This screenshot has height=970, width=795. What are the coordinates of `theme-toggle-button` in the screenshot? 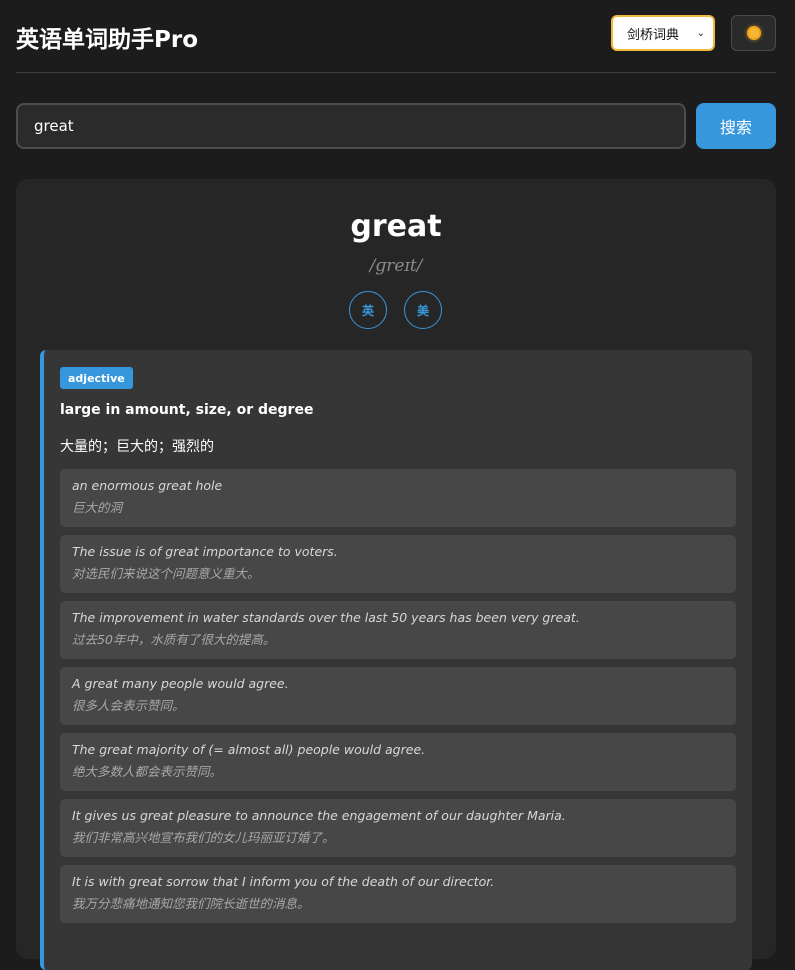 It's located at (753, 33).